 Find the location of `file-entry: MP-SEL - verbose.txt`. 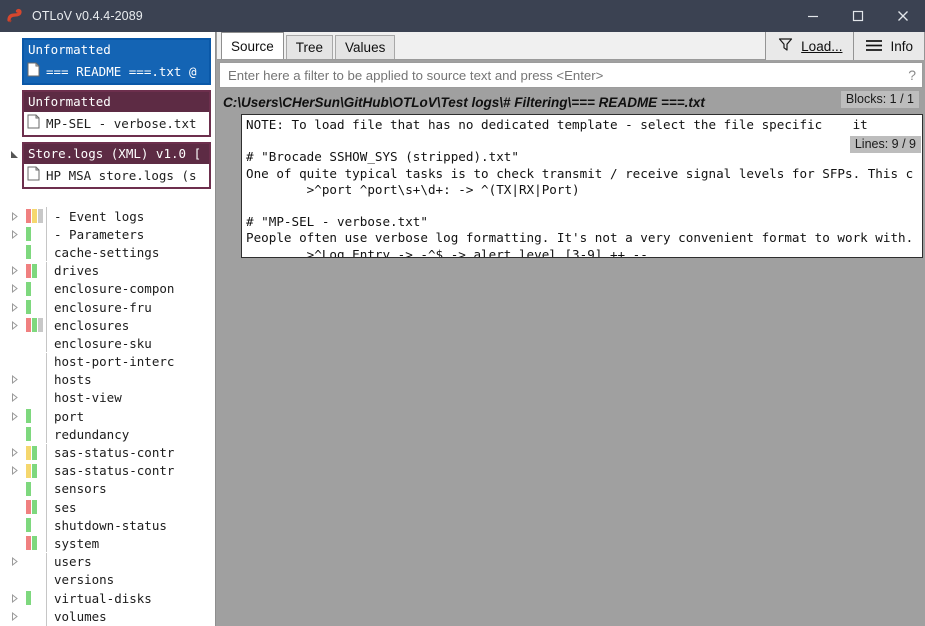

file-entry: MP-SEL - verbose.txt is located at coordinates (116, 123).